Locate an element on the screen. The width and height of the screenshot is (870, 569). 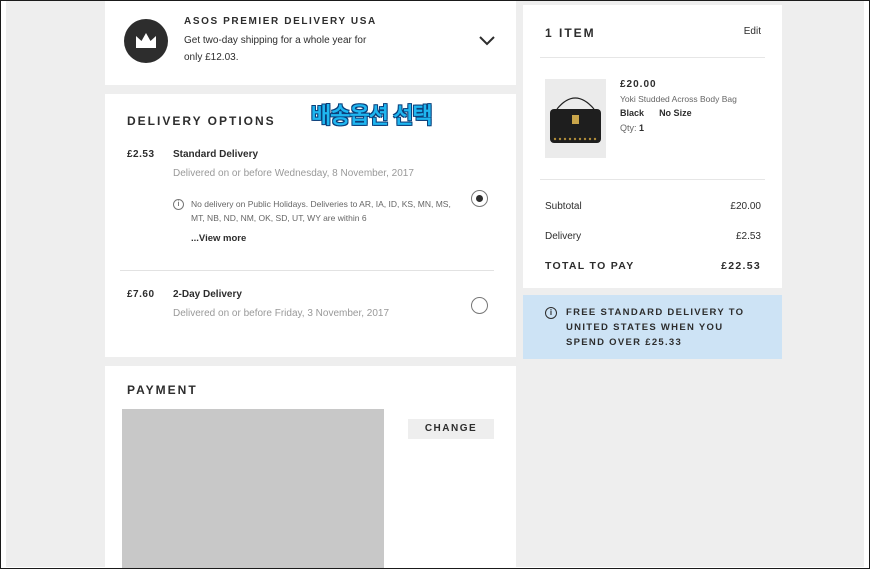
product-price: £20.00 is located at coordinates (638, 84).